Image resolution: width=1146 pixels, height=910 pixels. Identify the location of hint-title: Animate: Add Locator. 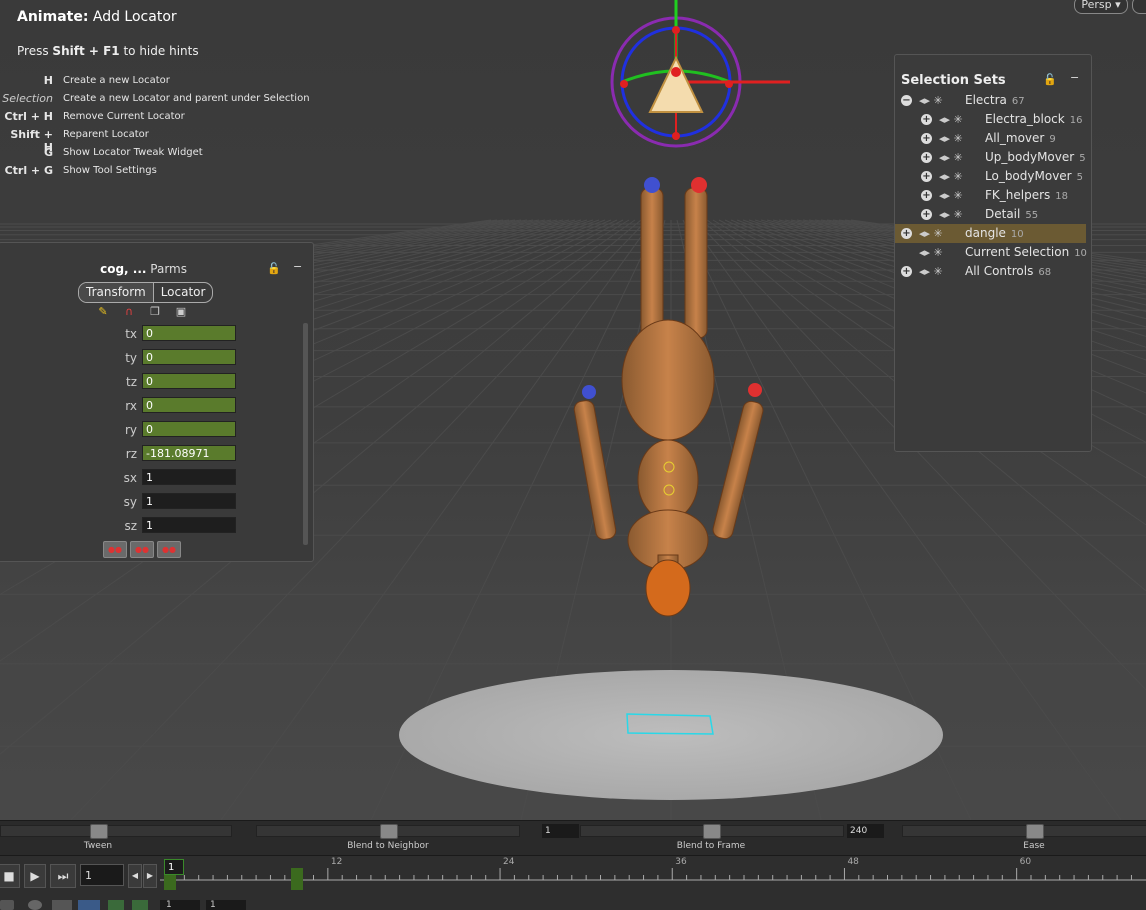
(97, 17).